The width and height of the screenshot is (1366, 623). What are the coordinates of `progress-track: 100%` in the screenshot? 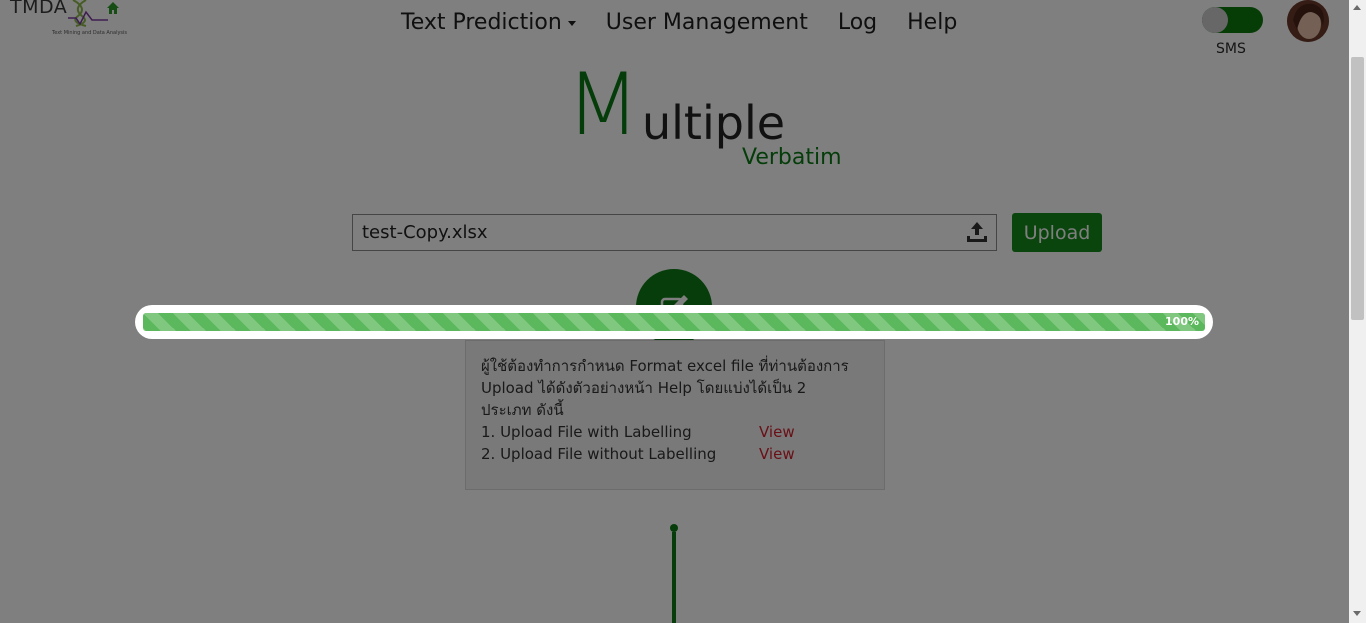 It's located at (674, 322).